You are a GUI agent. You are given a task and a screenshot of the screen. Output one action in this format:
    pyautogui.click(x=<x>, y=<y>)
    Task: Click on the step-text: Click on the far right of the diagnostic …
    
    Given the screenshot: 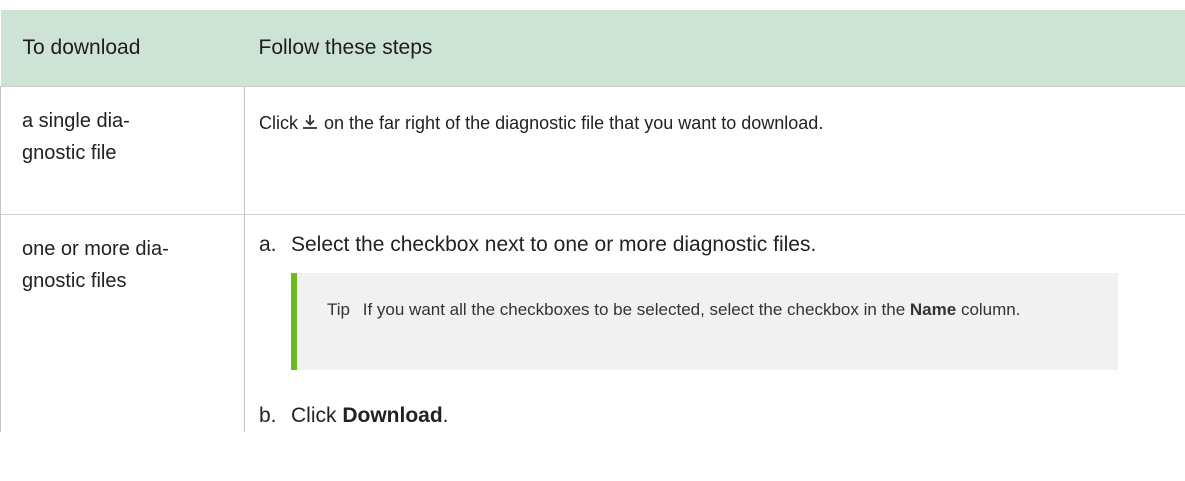 What is the action you would take?
    pyautogui.click(x=541, y=123)
    